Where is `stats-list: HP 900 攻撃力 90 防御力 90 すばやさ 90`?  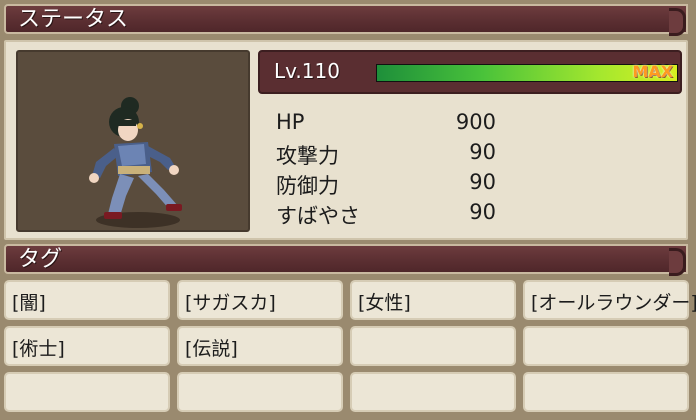
stats-list: HP 900 攻撃力 90 防御力 90 すばやさ 90 is located at coordinates (406, 170).